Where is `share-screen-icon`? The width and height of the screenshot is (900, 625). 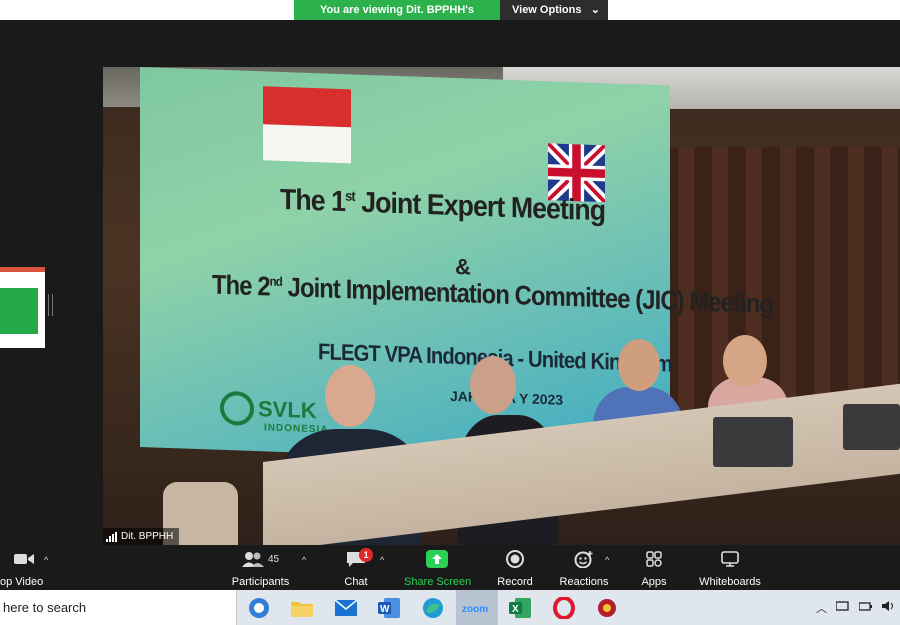
share-screen-icon is located at coordinates (437, 559).